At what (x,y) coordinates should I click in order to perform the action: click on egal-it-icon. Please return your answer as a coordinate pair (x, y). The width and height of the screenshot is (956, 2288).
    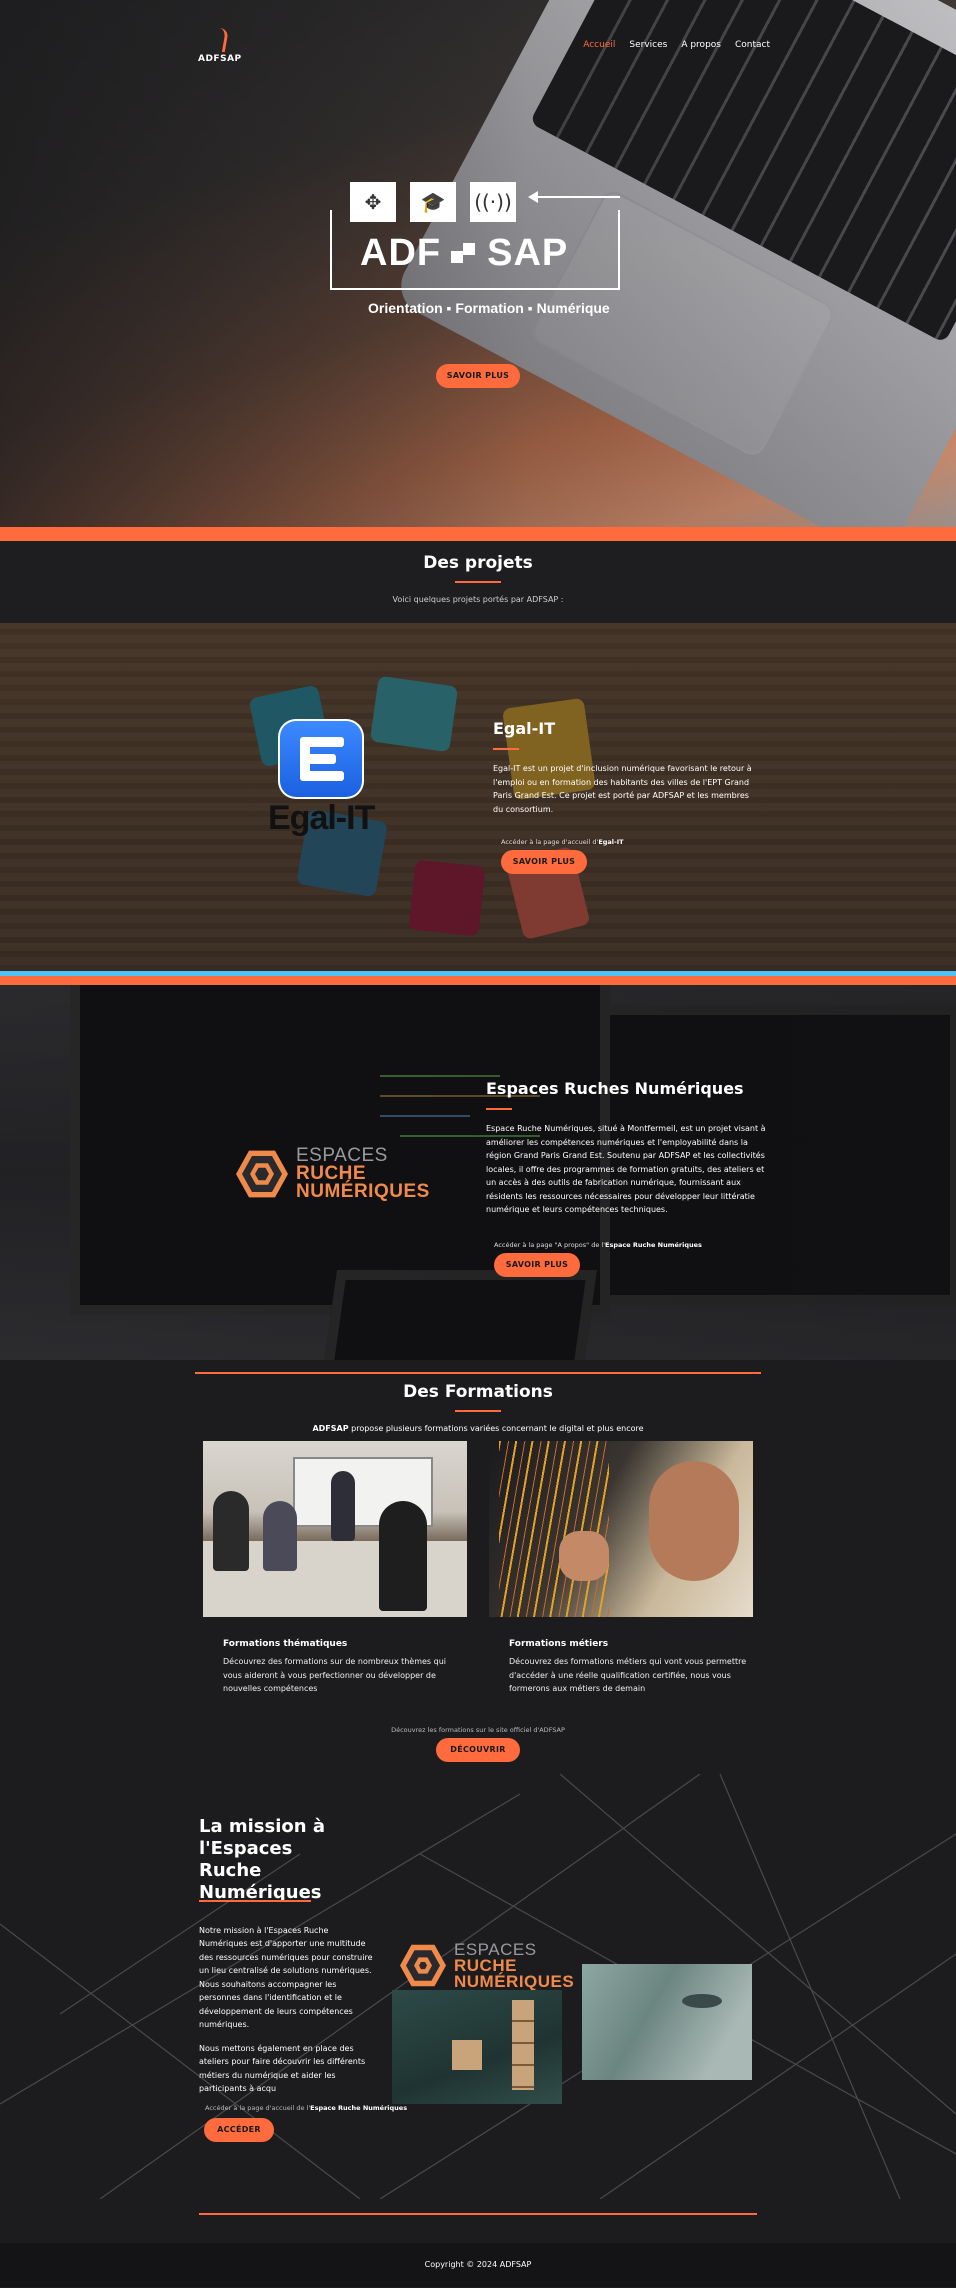
    Looking at the image, I should click on (321, 759).